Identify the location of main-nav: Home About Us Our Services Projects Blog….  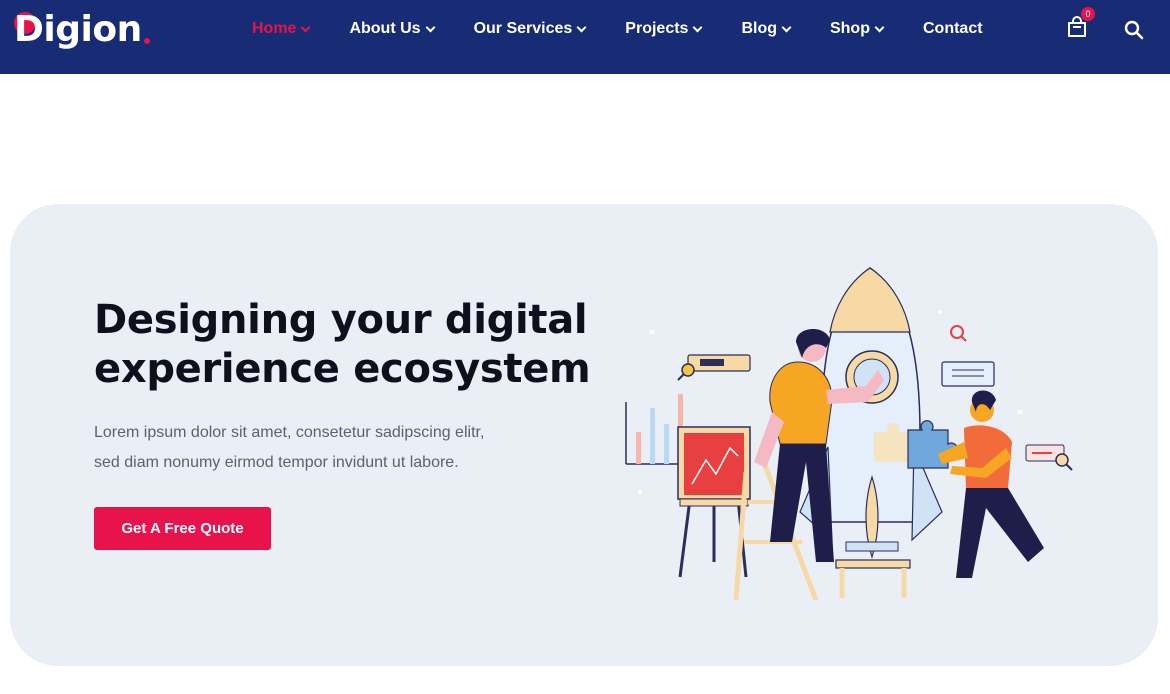
(617, 29).